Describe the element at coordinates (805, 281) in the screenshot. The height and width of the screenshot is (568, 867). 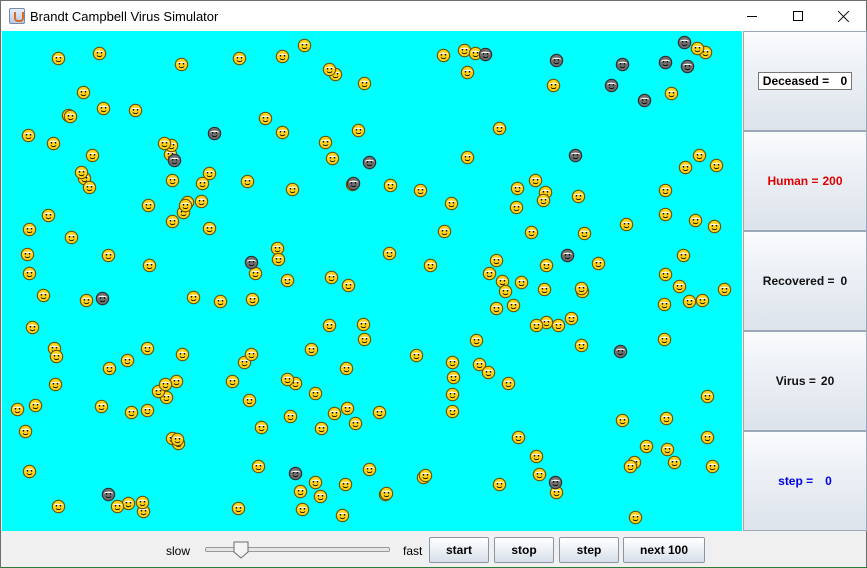
I see `recovered-counter: Recovered = 0` at that location.